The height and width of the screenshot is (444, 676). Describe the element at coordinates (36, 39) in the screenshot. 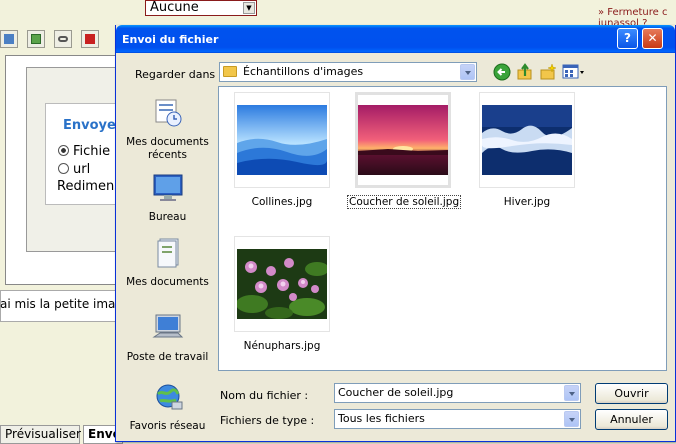

I see `insert-image-icon` at that location.